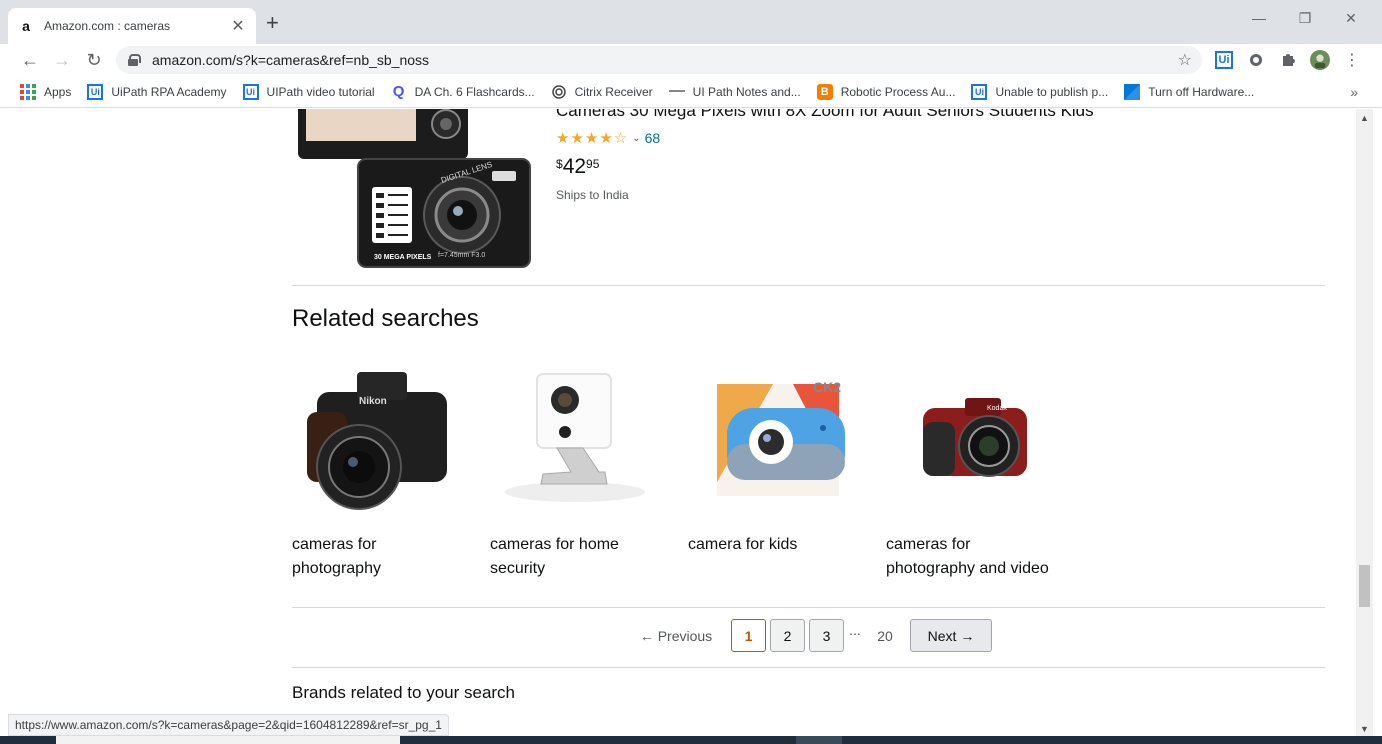 Image resolution: width=1382 pixels, height=744 pixels. I want to click on focal-text: f=7.45mm F3.0, so click(461, 255).